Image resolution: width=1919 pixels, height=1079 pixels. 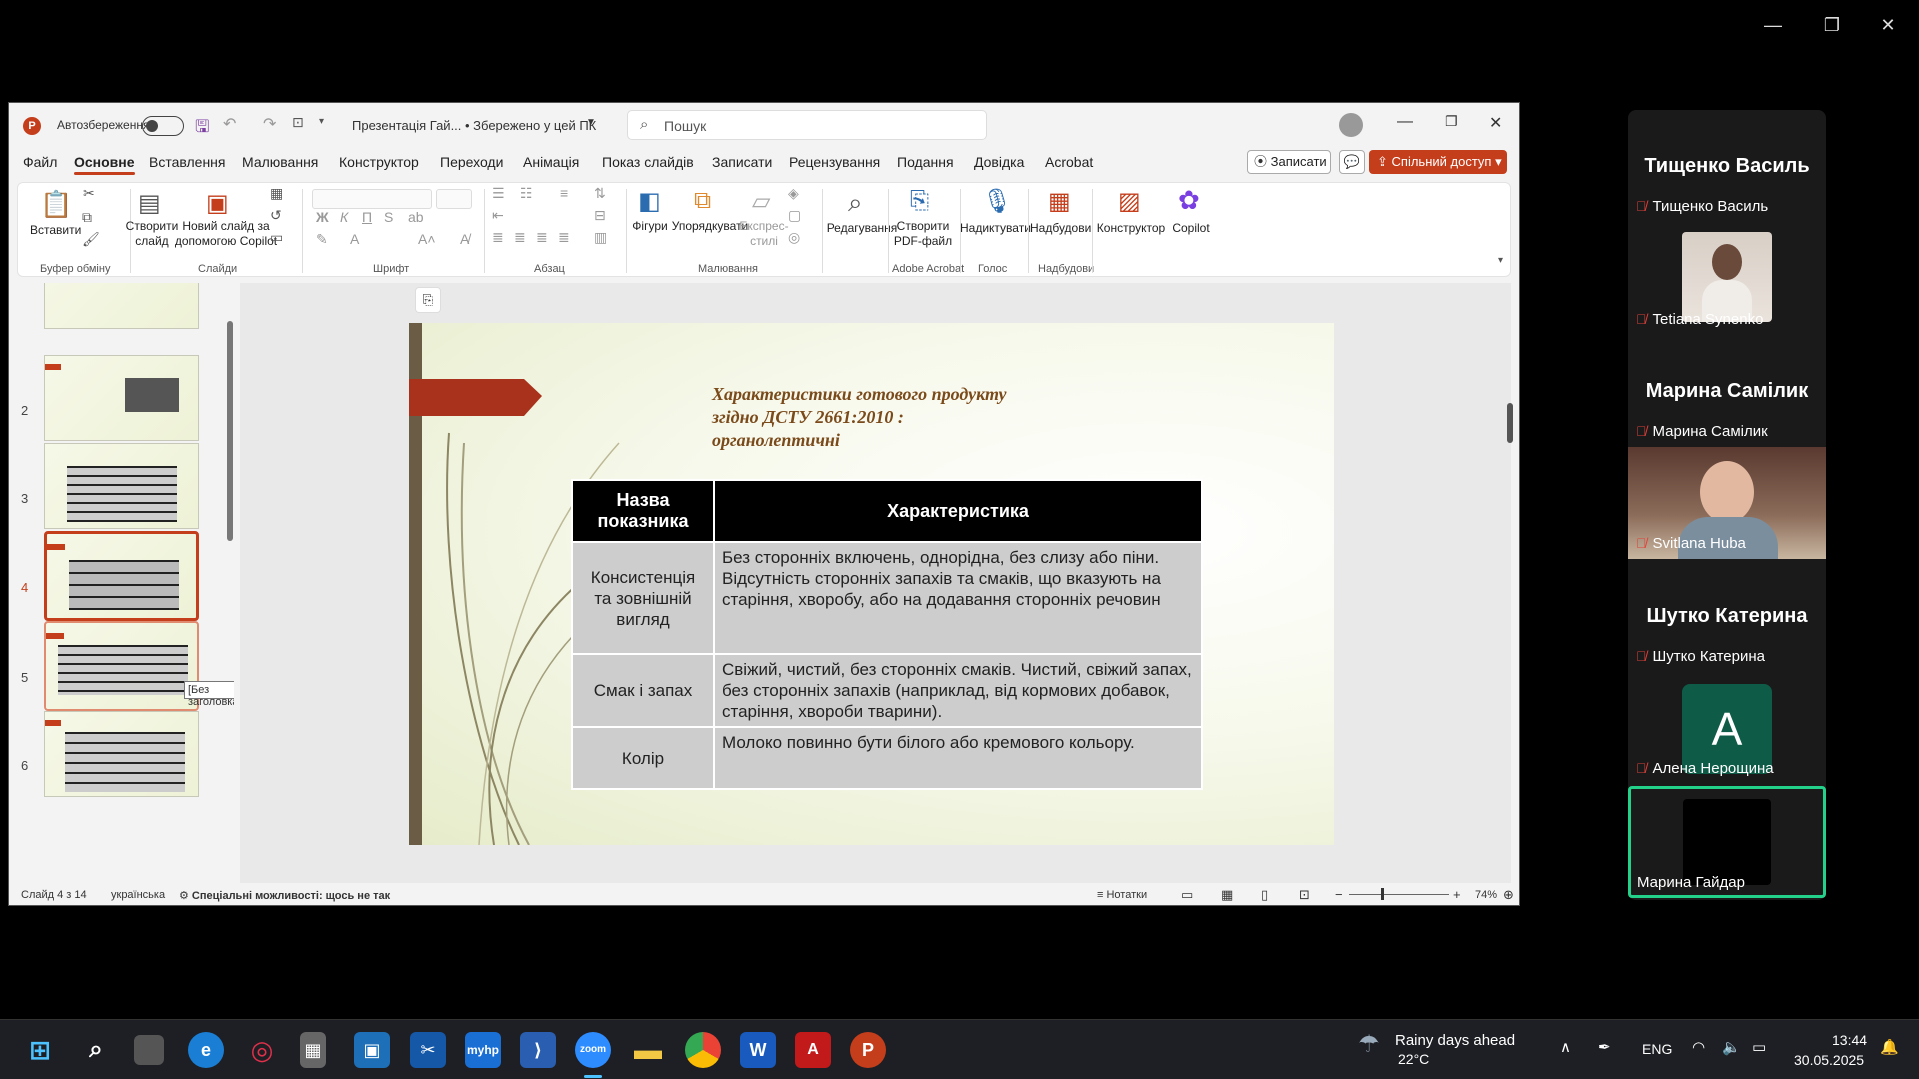 What do you see at coordinates (1849, 1040) in the screenshot?
I see `clock-time: 13:44` at bounding box center [1849, 1040].